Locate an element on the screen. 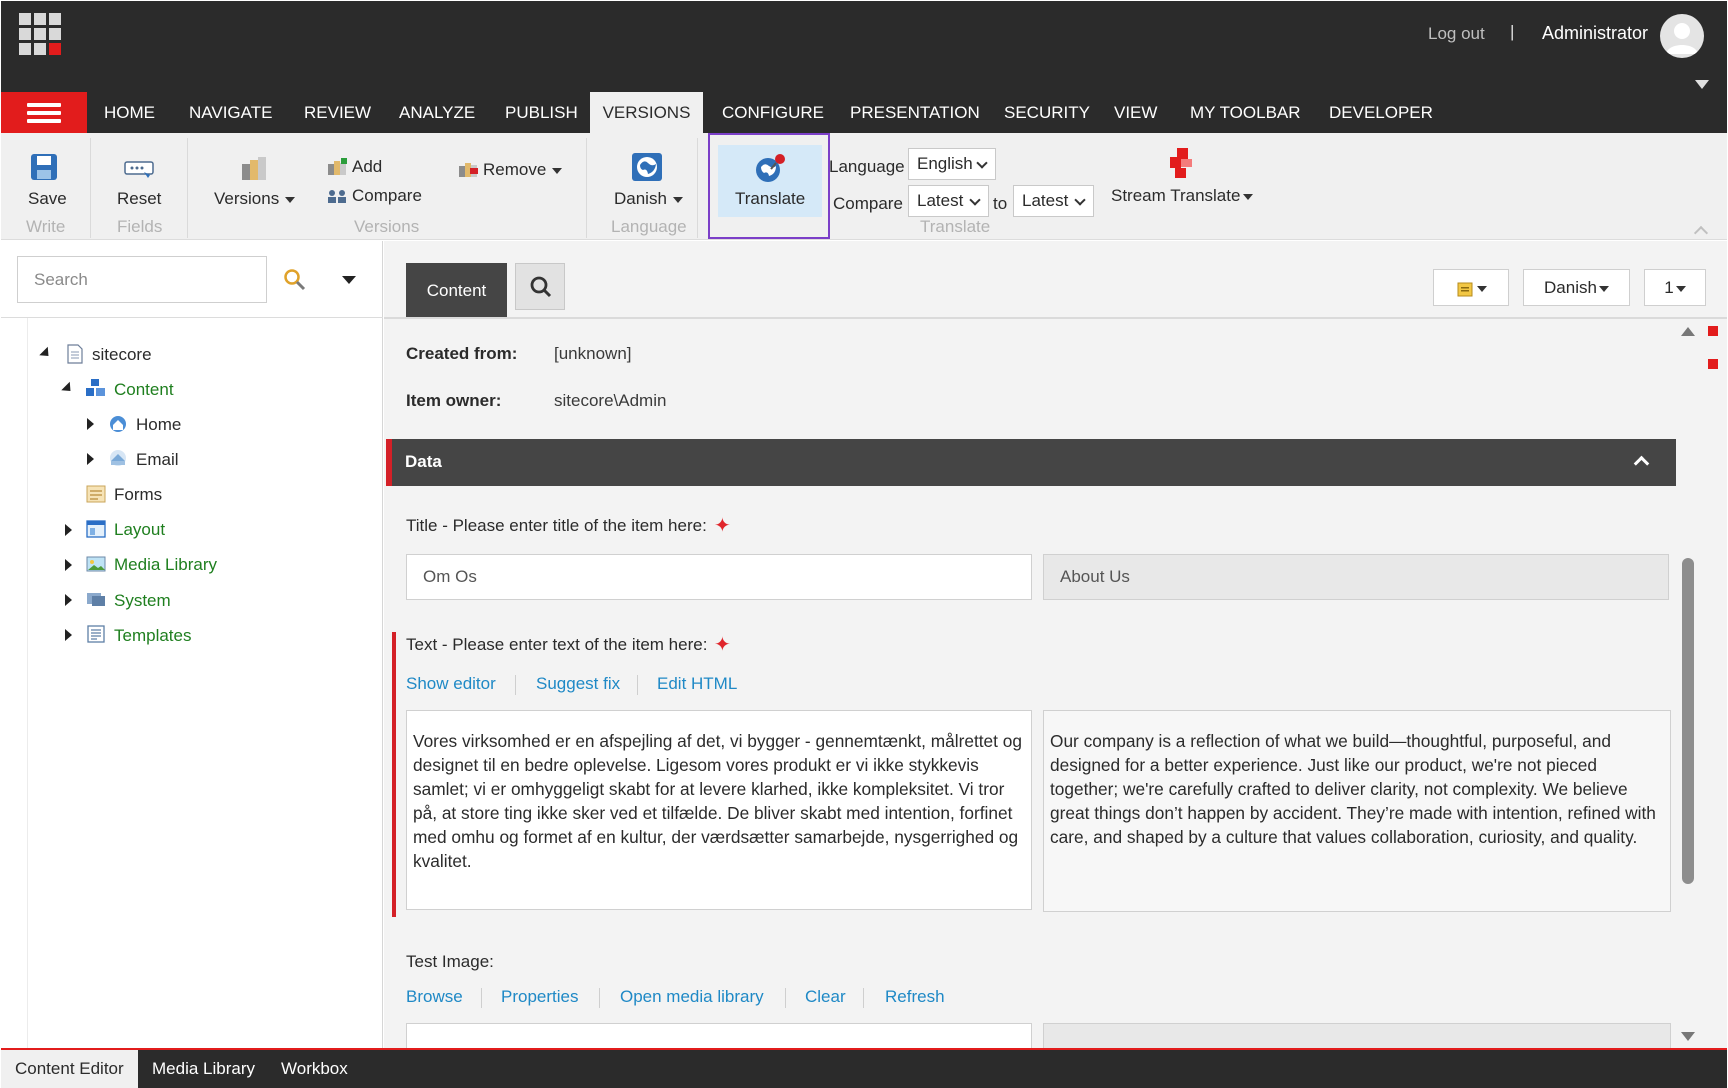 The height and width of the screenshot is (1088, 1728). image-original-box is located at coordinates (1357, 1036).